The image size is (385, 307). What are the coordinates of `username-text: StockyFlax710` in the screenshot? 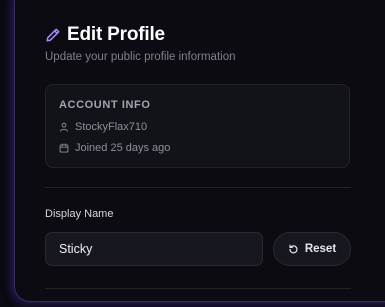 It's located at (111, 127).